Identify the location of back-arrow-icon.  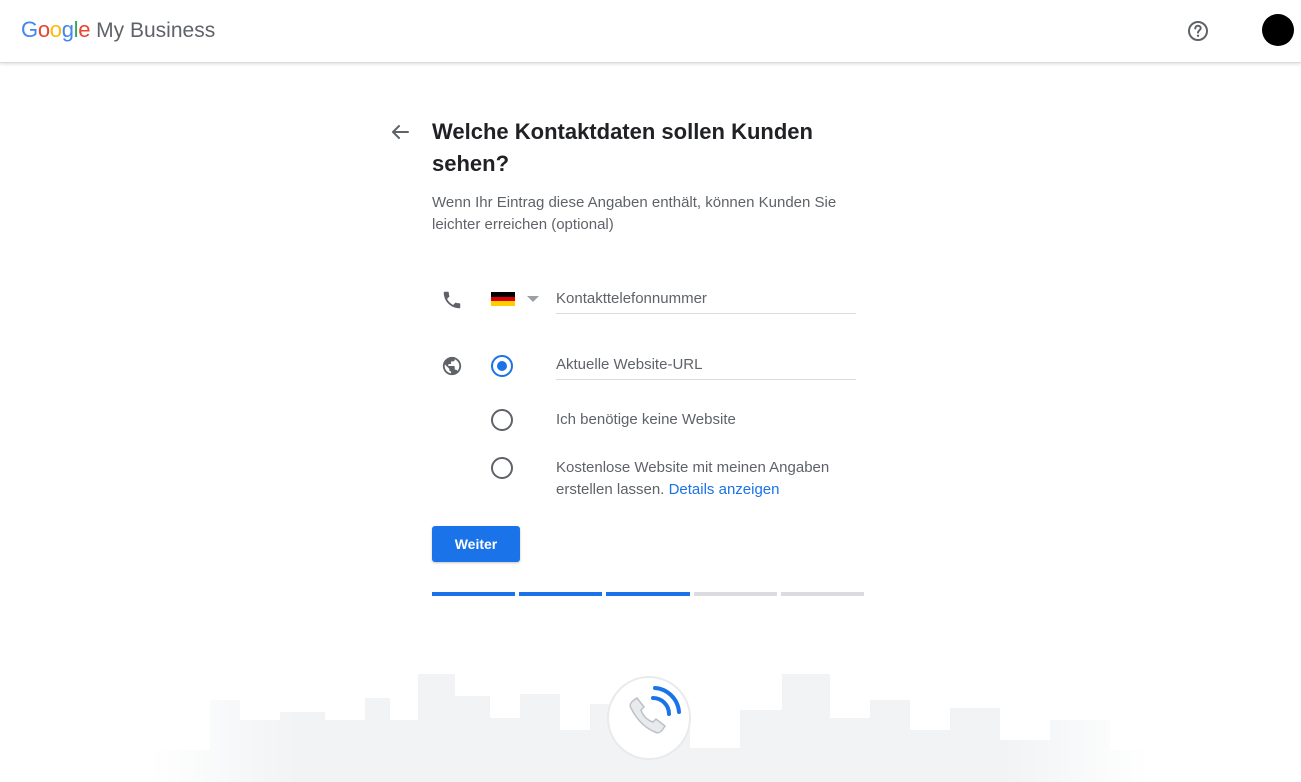
(400, 132).